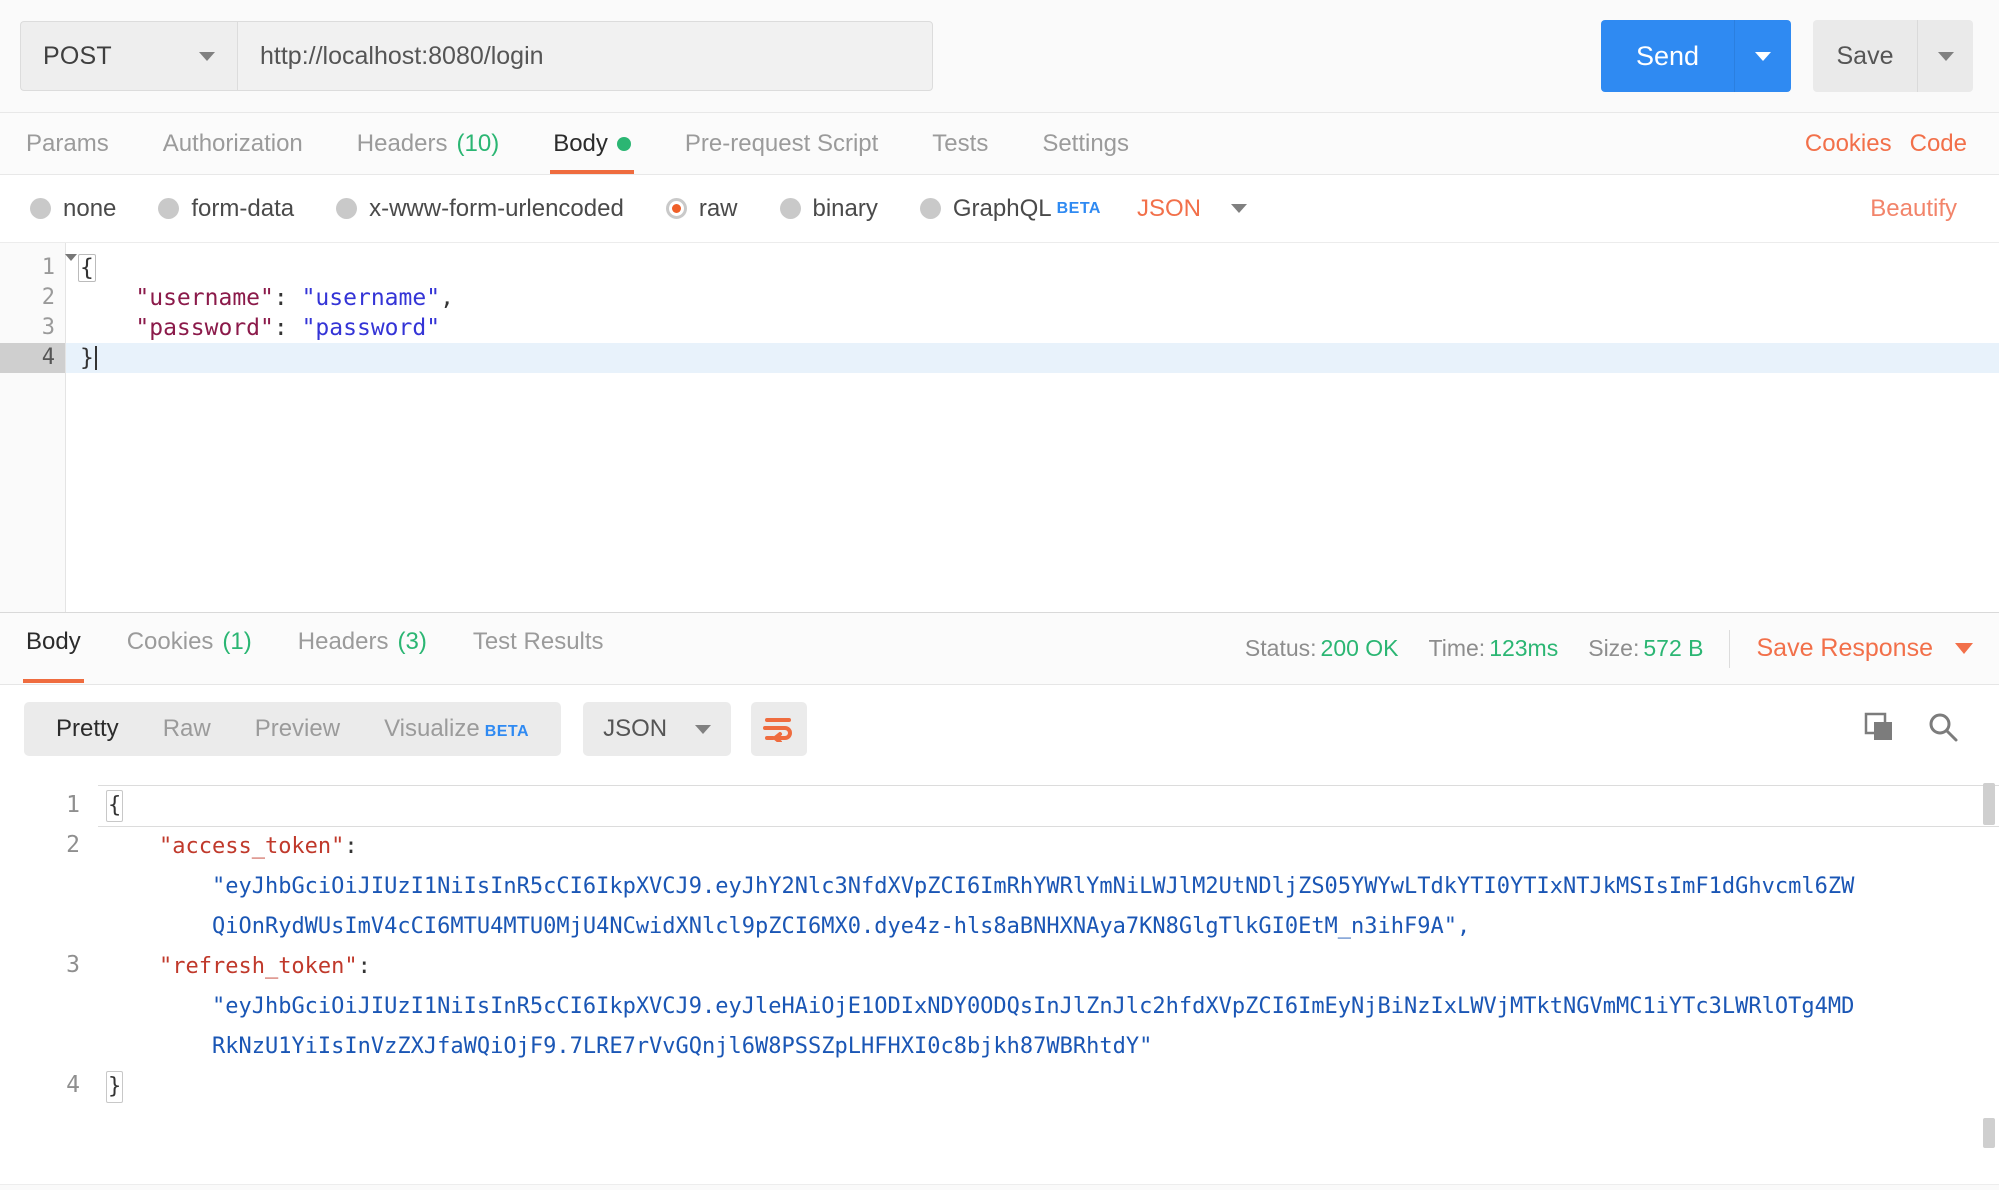 This screenshot has height=1190, width=1999. What do you see at coordinates (1878, 726) in the screenshot?
I see `copy-glyph` at bounding box center [1878, 726].